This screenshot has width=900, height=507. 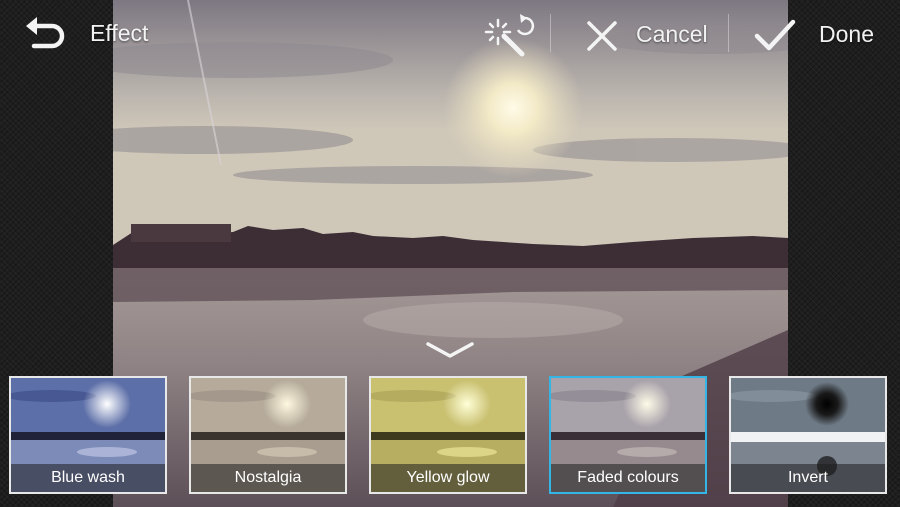 I want to click on collapse-effects-button, so click(x=450, y=351).